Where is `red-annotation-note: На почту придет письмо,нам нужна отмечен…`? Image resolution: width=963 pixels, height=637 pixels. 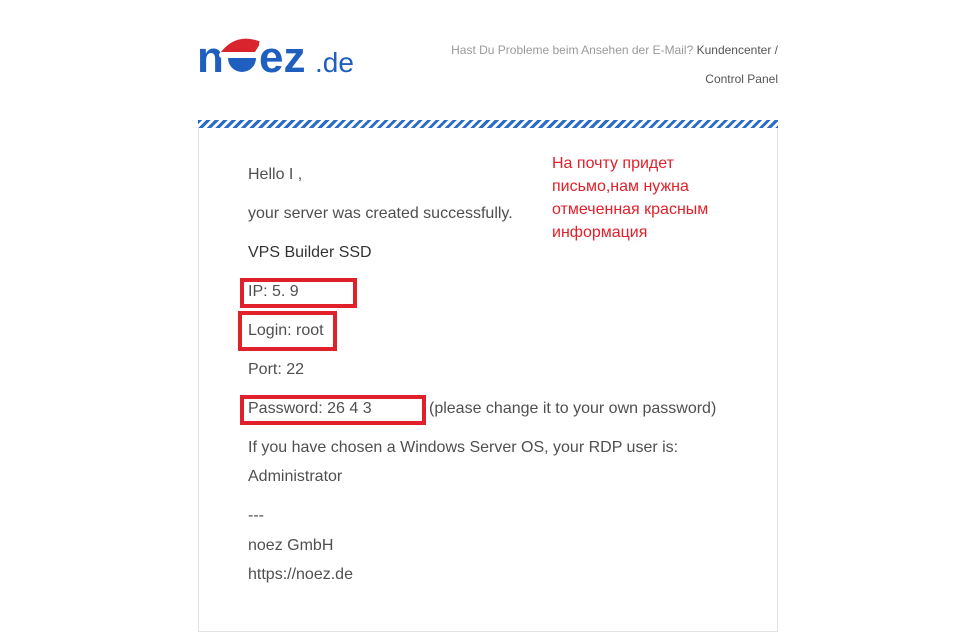 red-annotation-note: На почту придет письмо,нам нужна отмечен… is located at coordinates (657, 198).